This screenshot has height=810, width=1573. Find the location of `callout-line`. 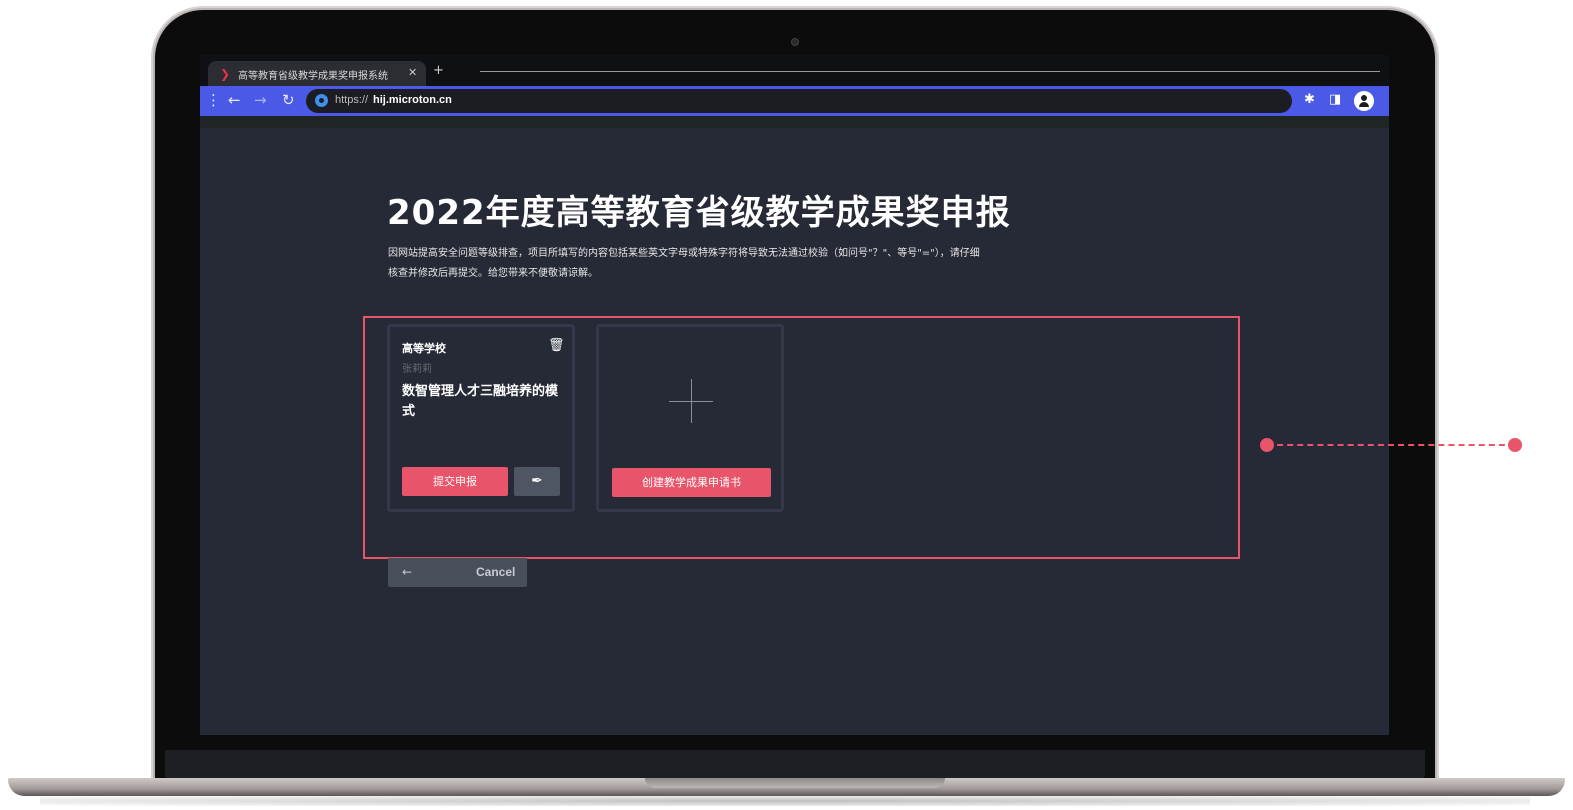

callout-line is located at coordinates (1391, 445).